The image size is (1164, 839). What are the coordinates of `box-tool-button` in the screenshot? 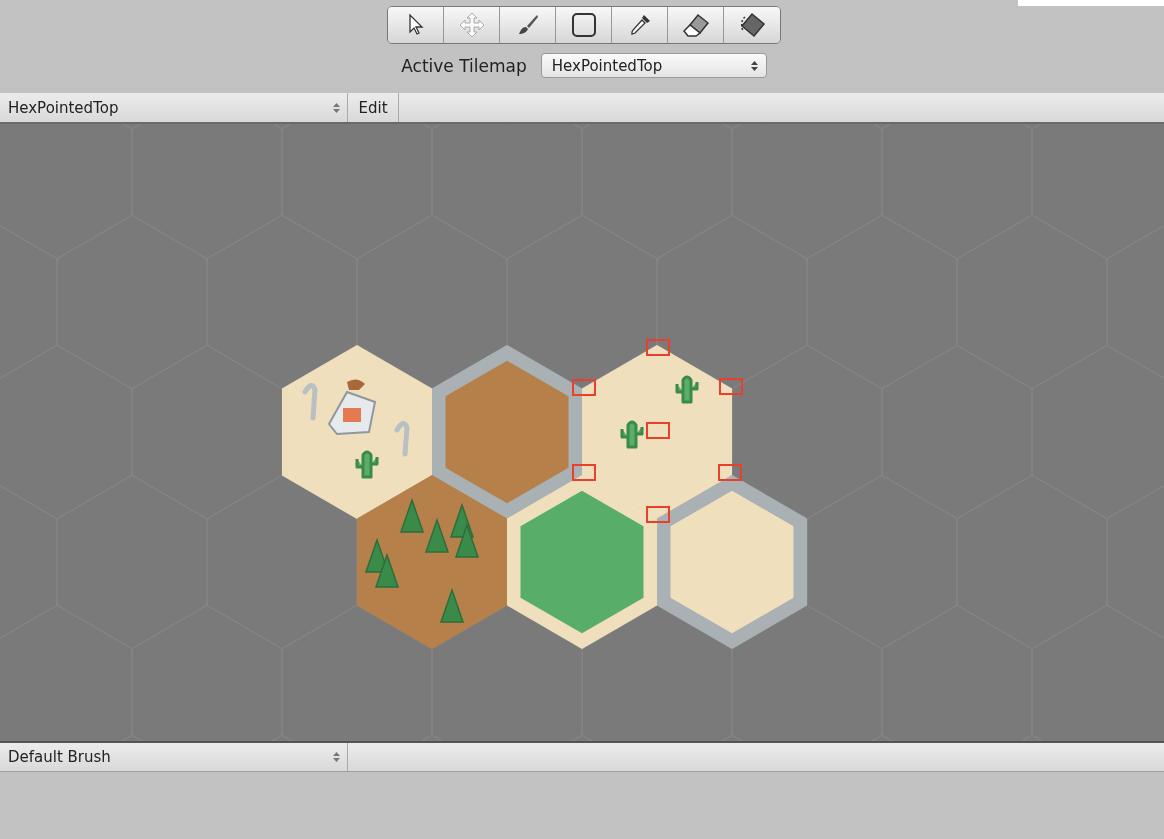 It's located at (584, 25).